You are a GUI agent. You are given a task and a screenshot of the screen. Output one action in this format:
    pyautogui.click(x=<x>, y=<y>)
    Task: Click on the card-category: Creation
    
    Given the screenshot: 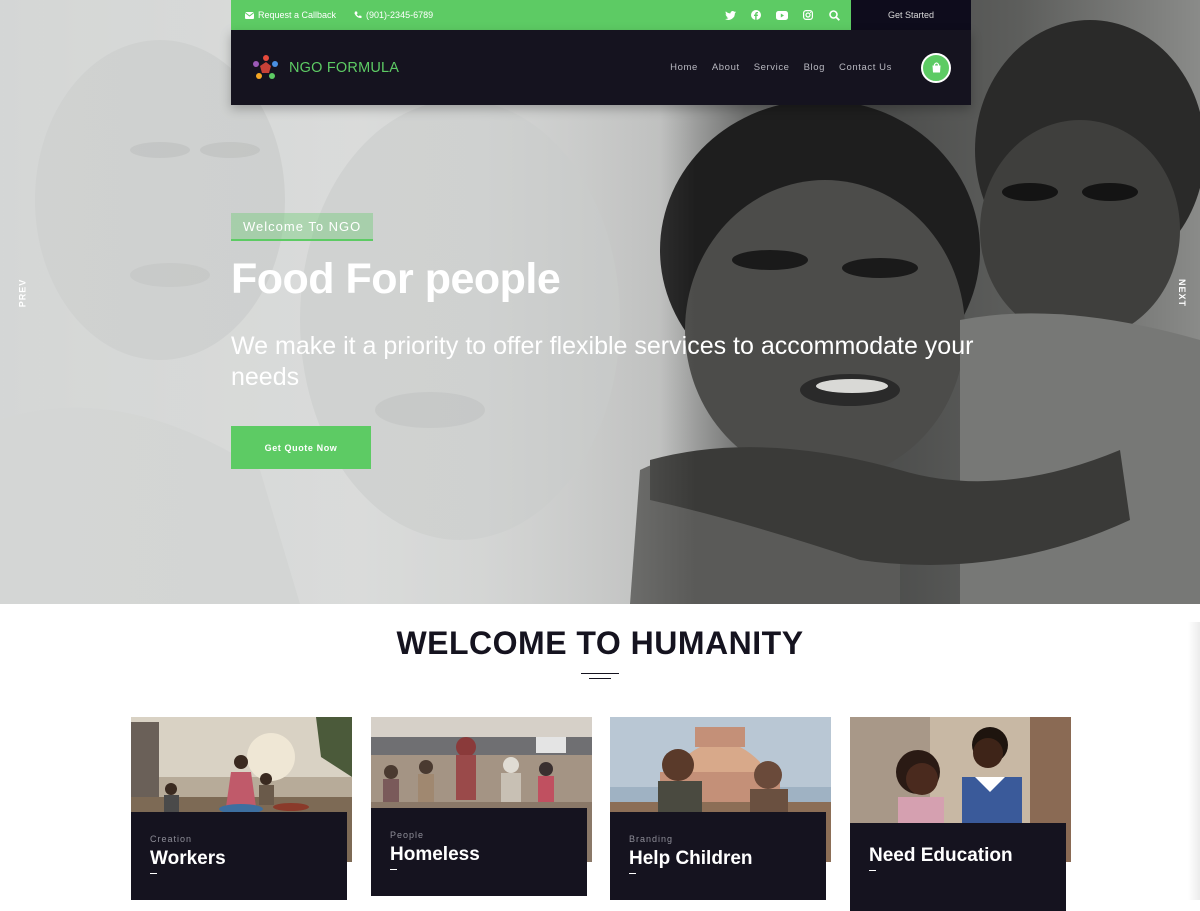 What is the action you would take?
    pyautogui.click(x=171, y=839)
    